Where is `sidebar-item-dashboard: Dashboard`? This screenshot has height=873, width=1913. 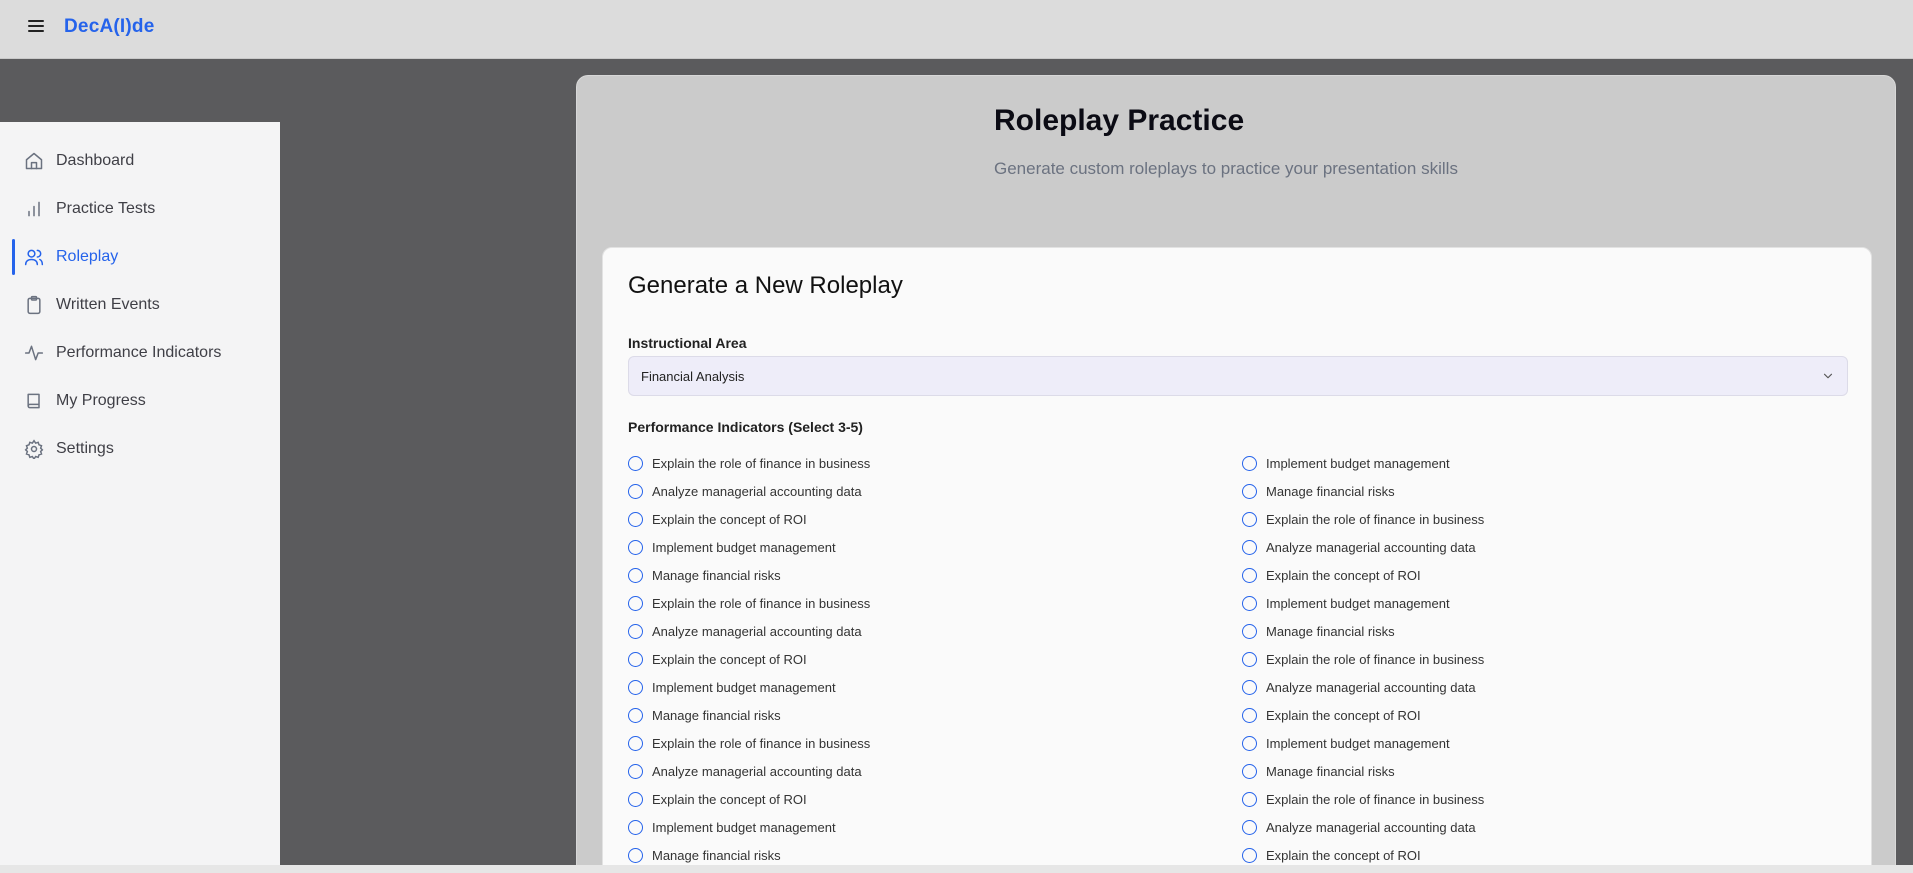 sidebar-item-dashboard: Dashboard is located at coordinates (140, 161).